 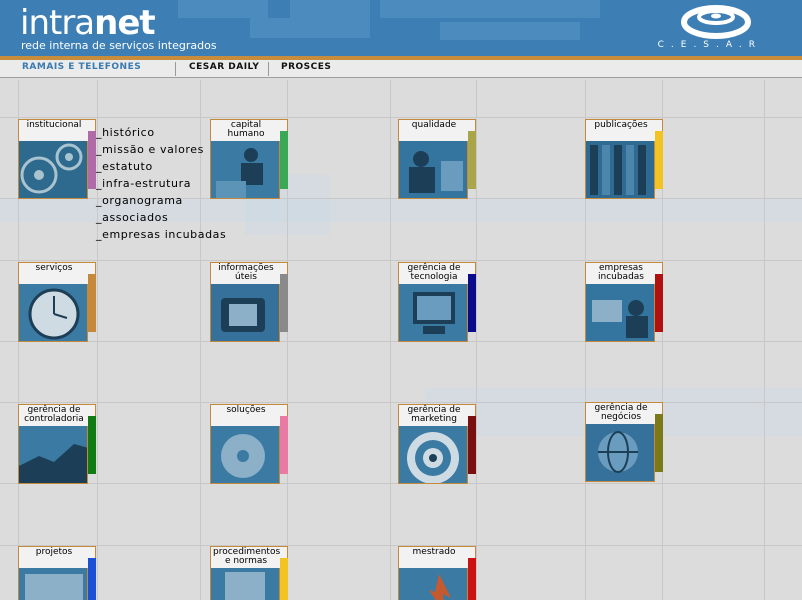 I want to click on tile-servicos: serviços, so click(x=57, y=302).